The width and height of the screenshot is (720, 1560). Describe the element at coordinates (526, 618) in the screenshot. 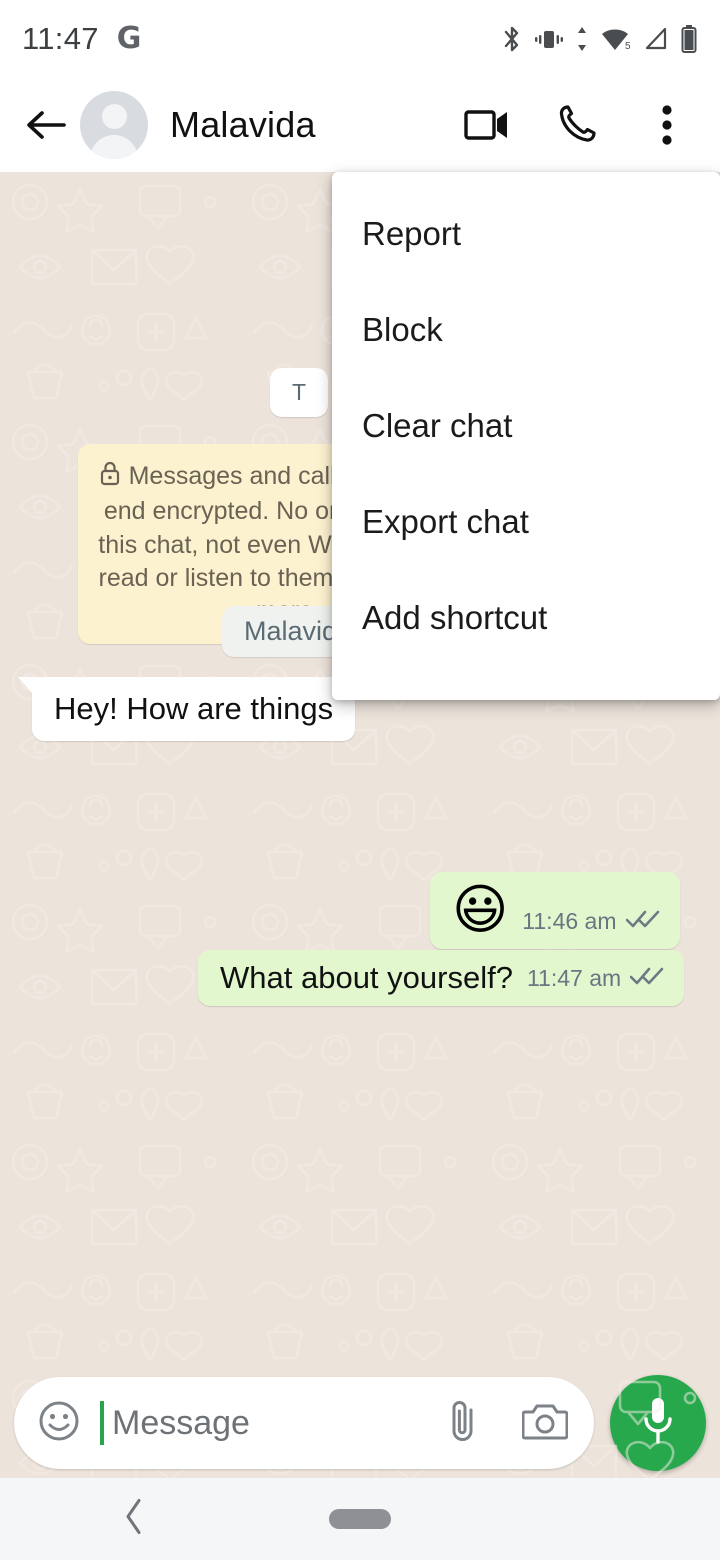

I see `menu-item-add-shortcut: Add shortcut` at that location.